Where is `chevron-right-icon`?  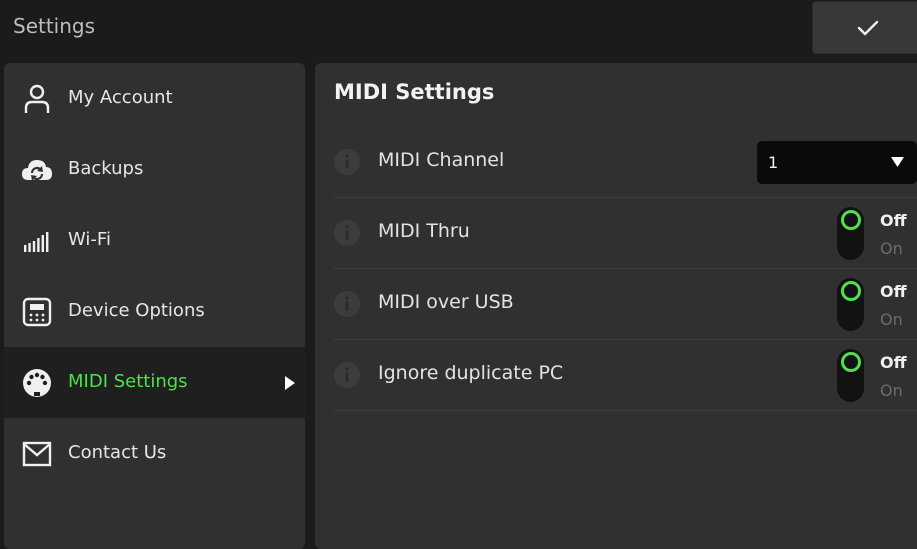 chevron-right-icon is located at coordinates (290, 383).